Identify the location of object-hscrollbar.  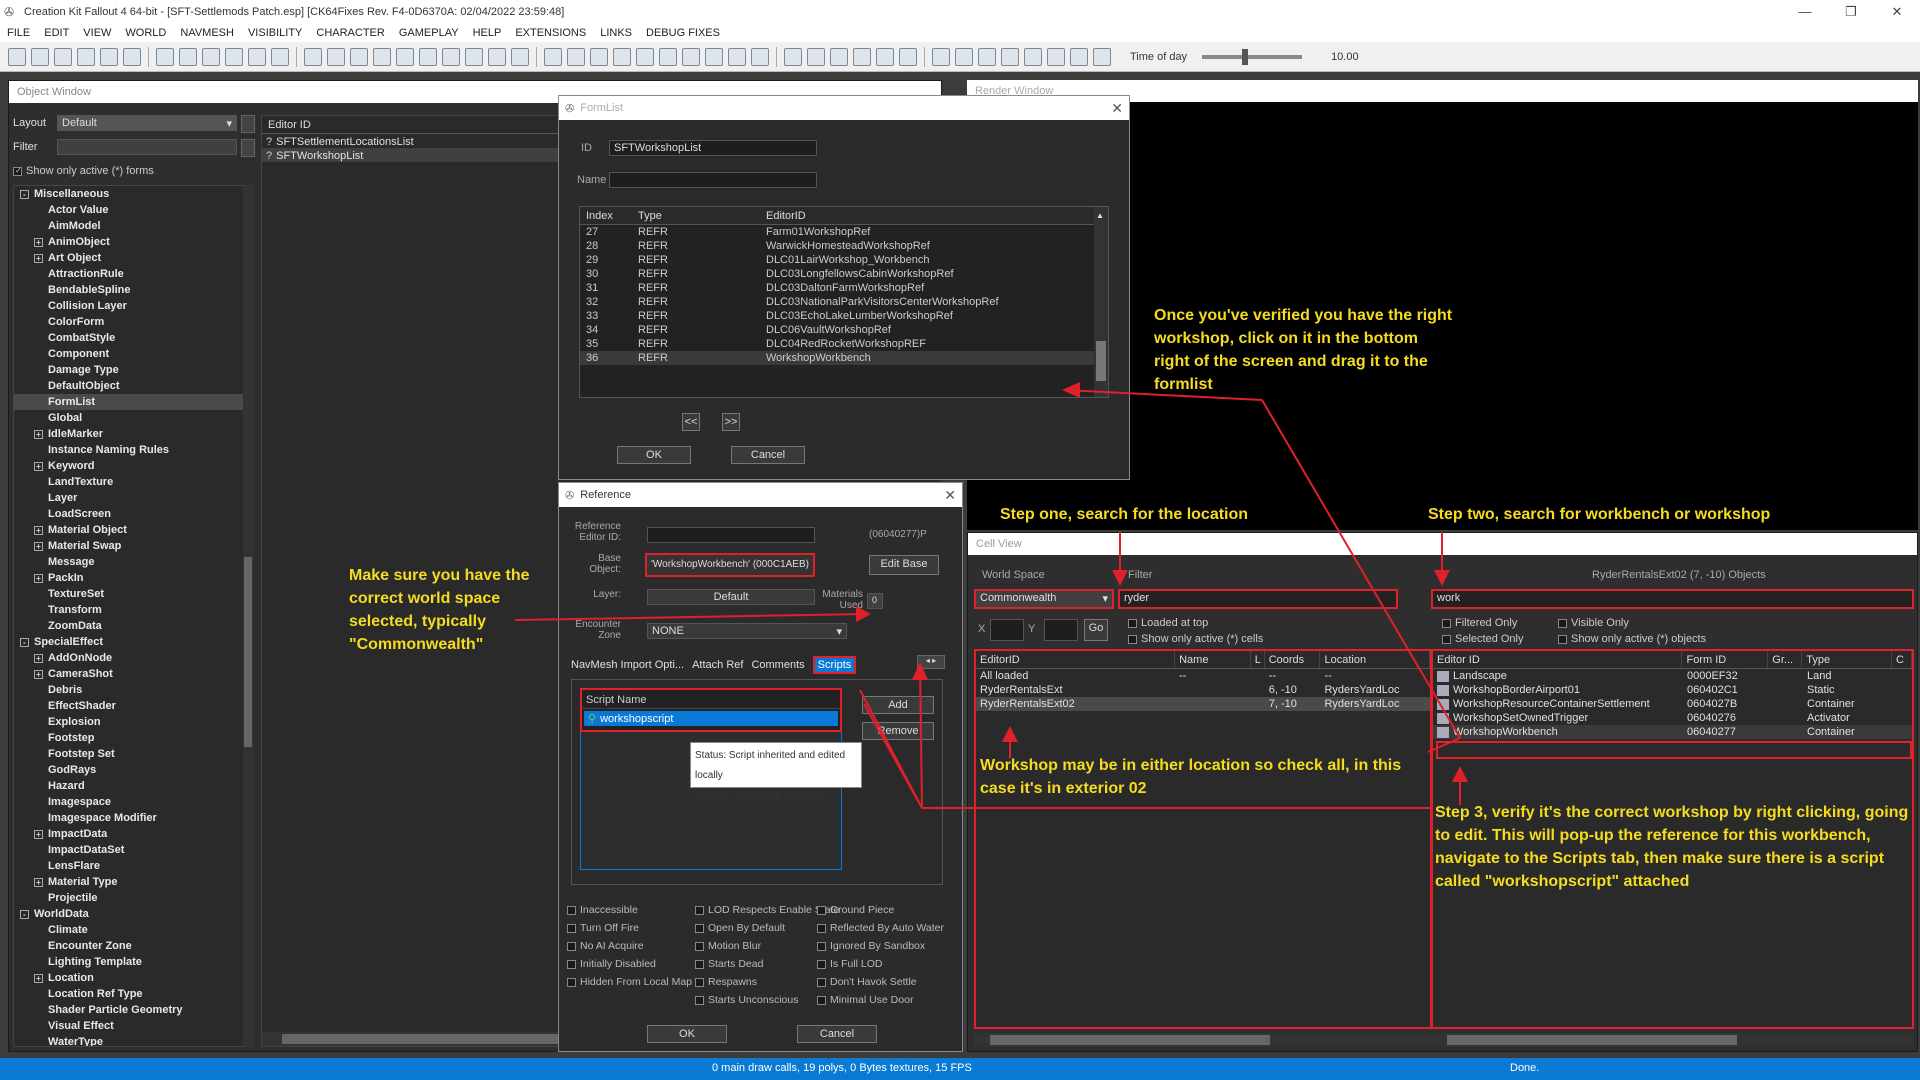
(1672, 1040).